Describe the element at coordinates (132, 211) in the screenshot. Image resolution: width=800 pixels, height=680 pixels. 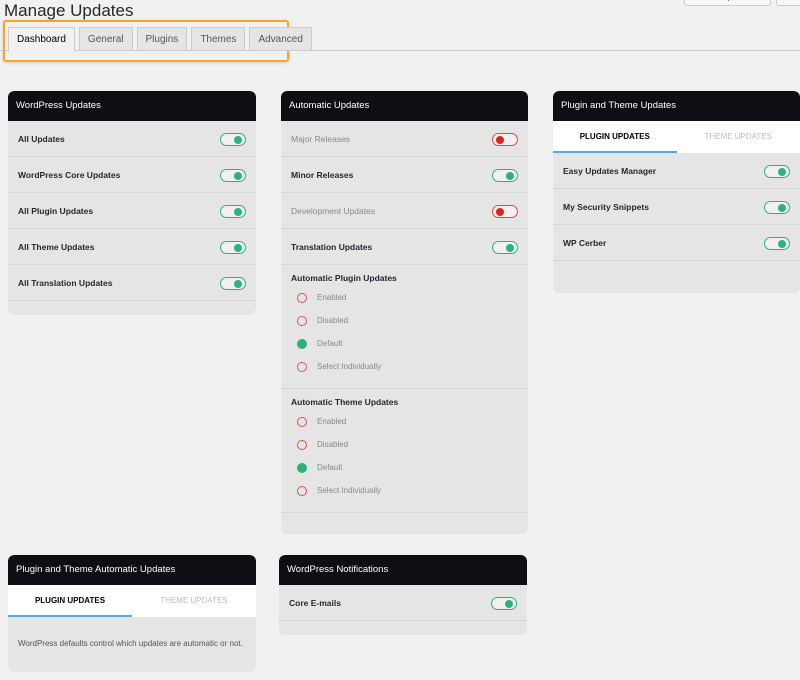
I see `setting-row: All Plugin Updates` at that location.